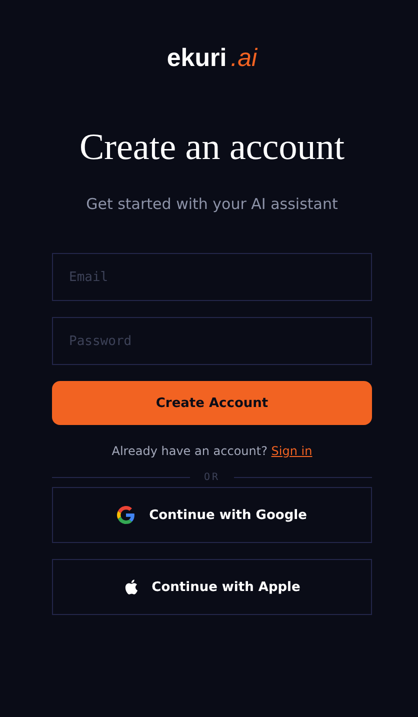 This screenshot has width=418, height=717. What do you see at coordinates (126, 515) in the screenshot?
I see `google-icon` at bounding box center [126, 515].